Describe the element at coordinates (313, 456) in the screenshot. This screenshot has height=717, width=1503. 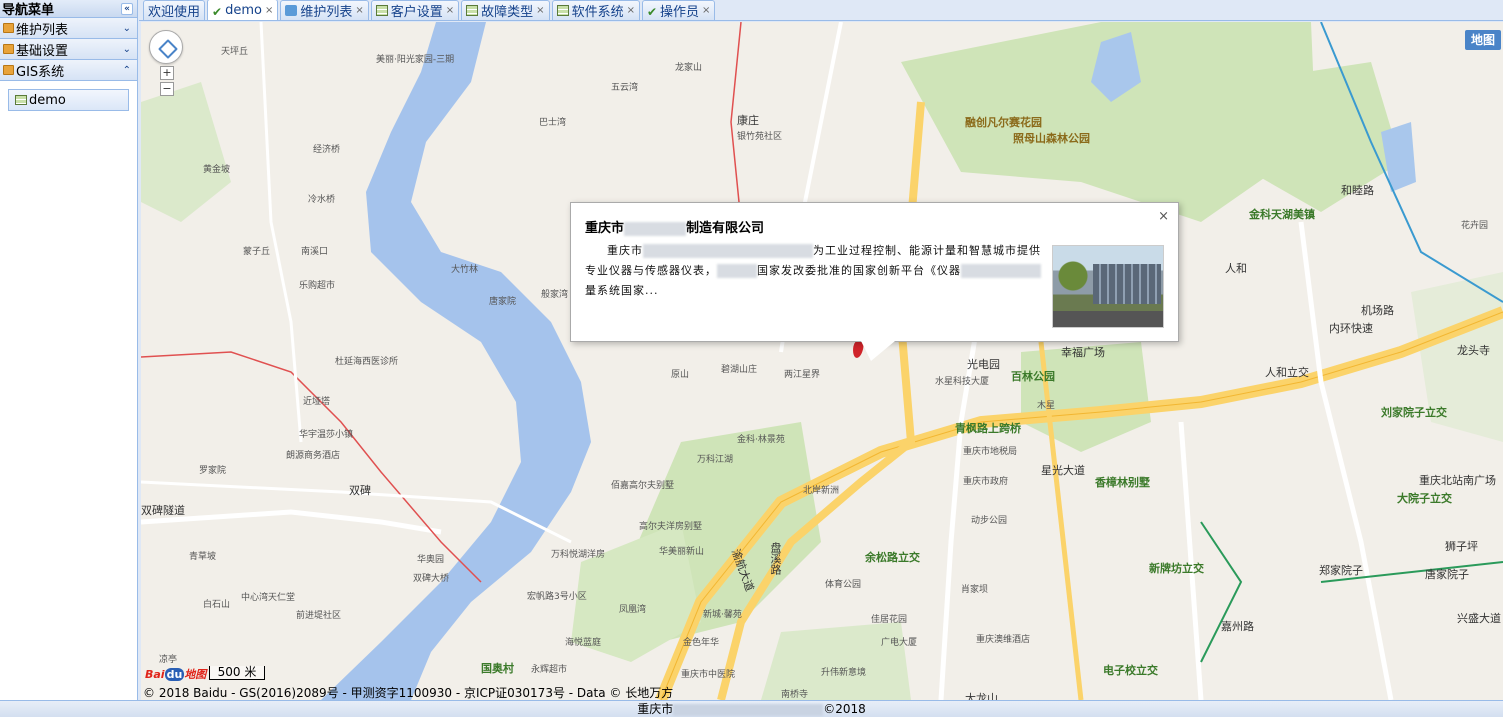
I see `map-label: 朗源商务酒店` at that location.